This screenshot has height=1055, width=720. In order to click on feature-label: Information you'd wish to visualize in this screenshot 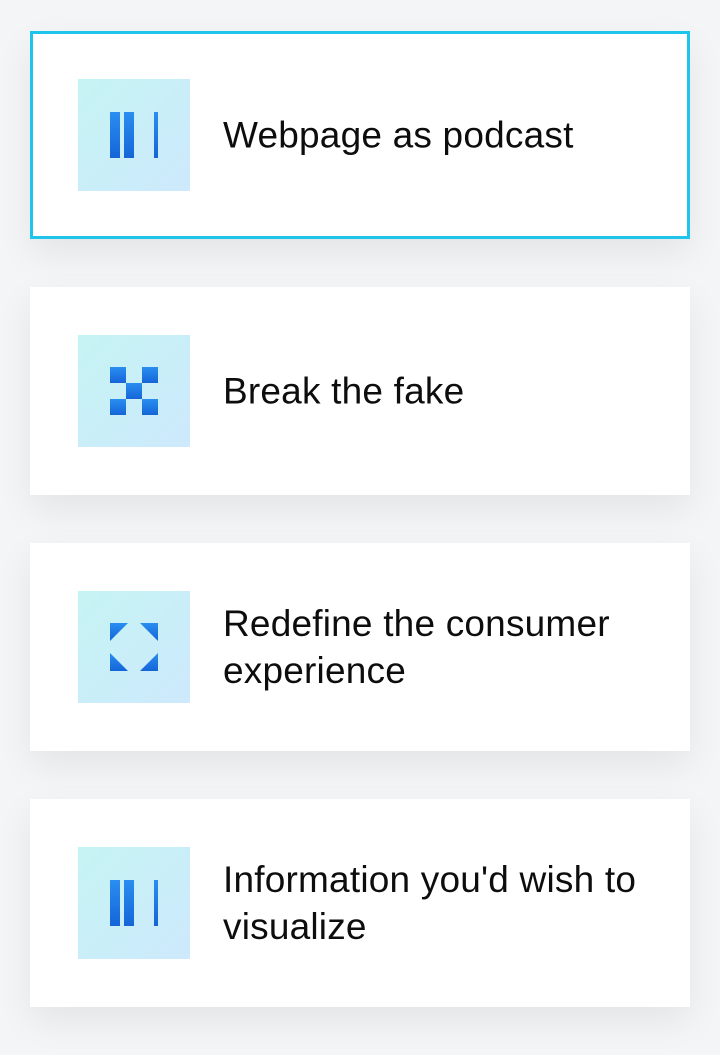, I will do `click(430, 903)`.